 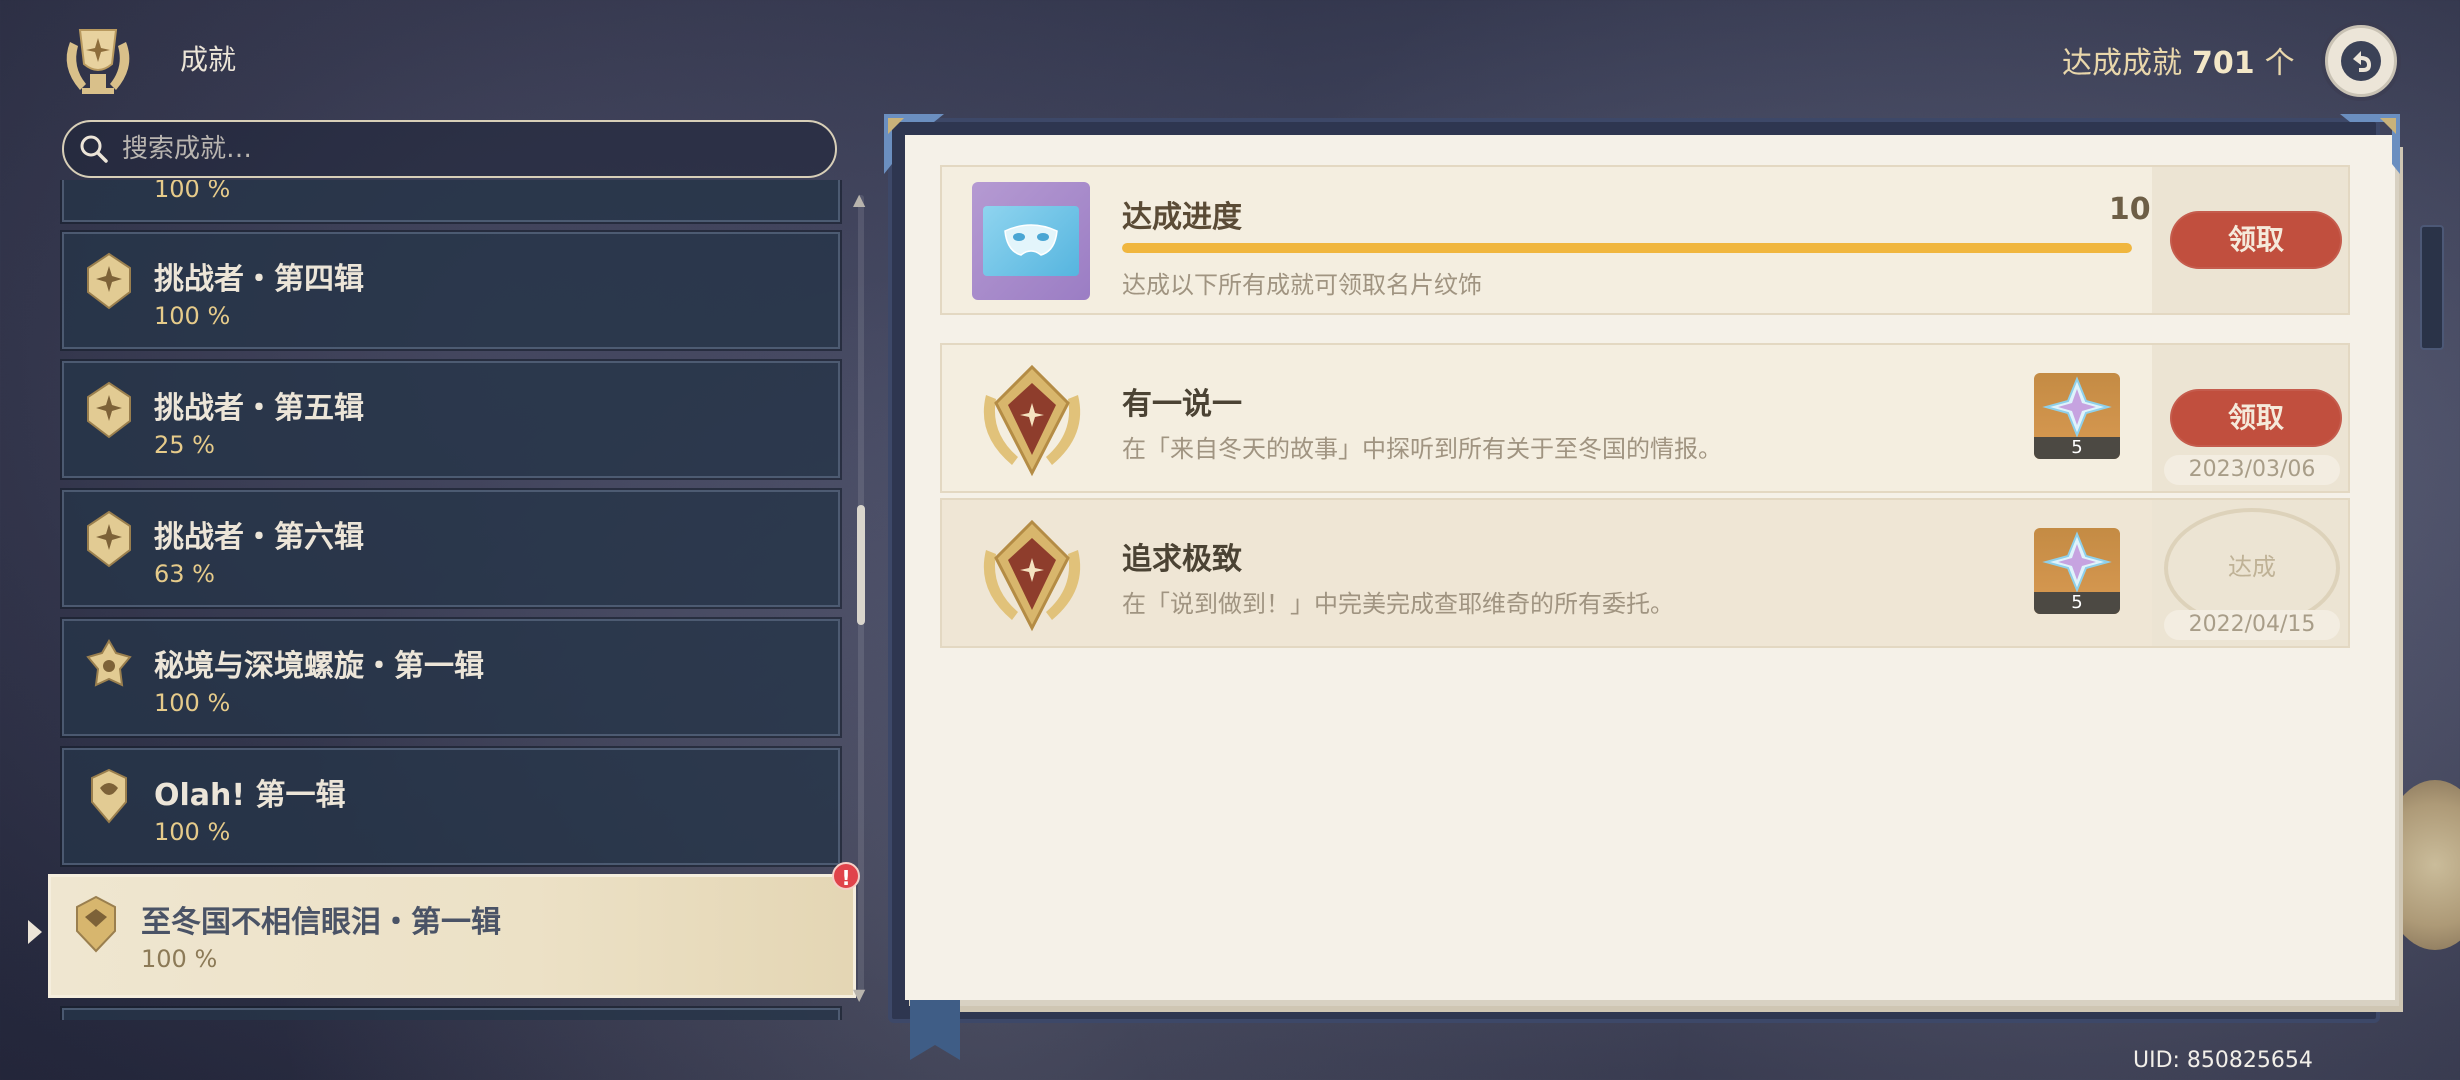 I want to click on category-name: 挑战者・第六辑, so click(x=259, y=537).